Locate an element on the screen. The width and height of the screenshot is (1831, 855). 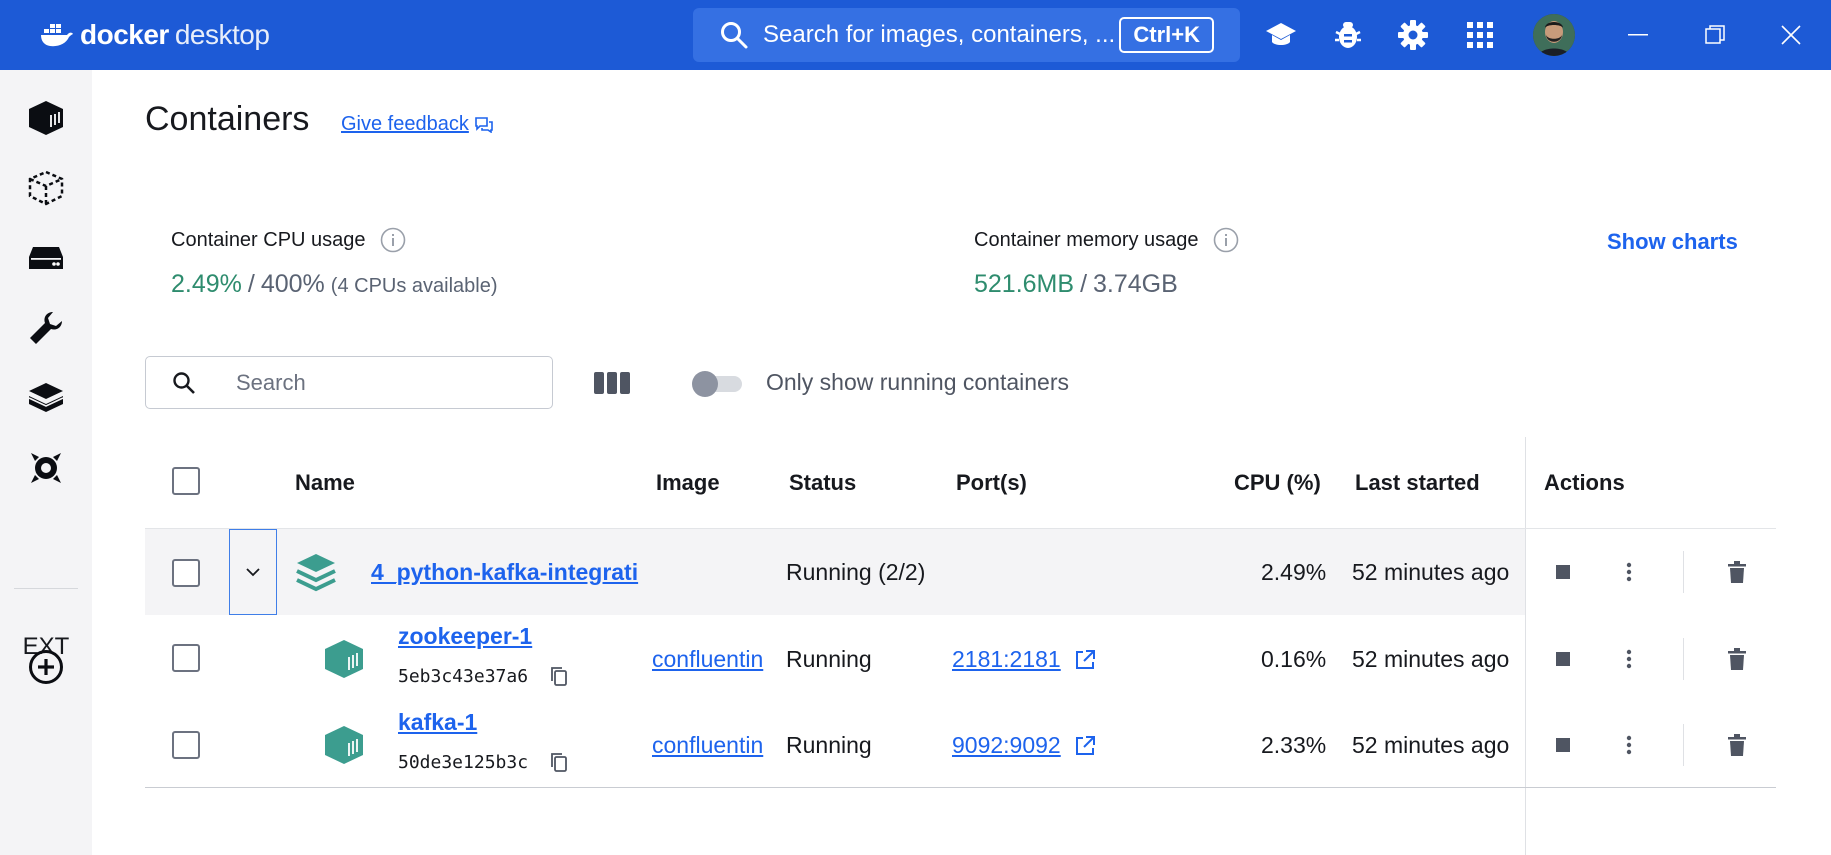
user-avatar is located at coordinates (1554, 35).